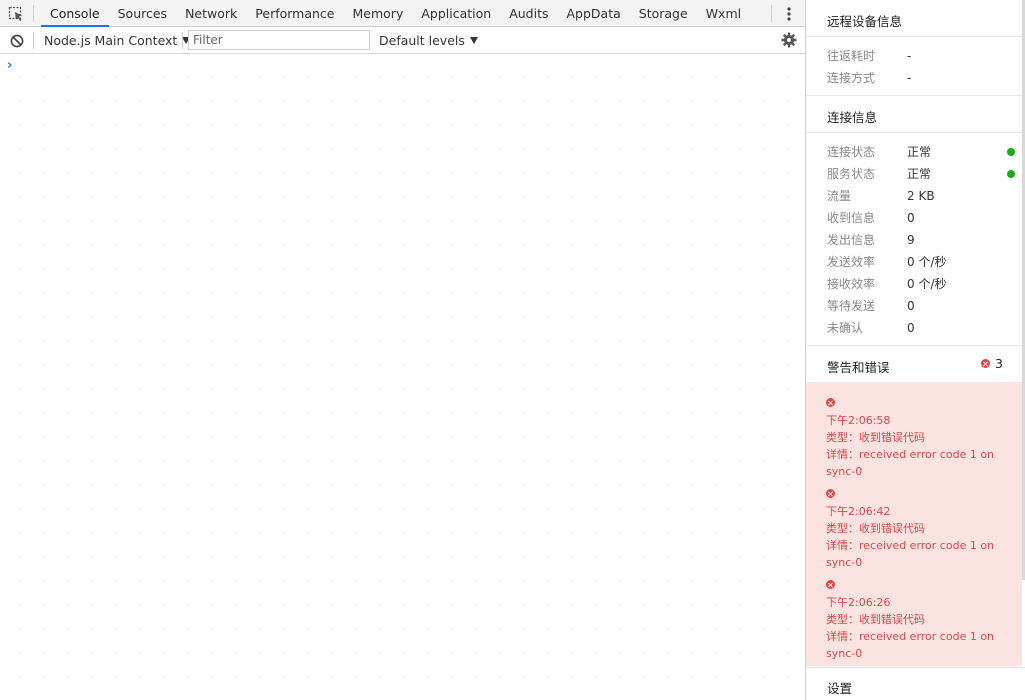  Describe the element at coordinates (279, 40) in the screenshot. I see `filter-input` at that location.